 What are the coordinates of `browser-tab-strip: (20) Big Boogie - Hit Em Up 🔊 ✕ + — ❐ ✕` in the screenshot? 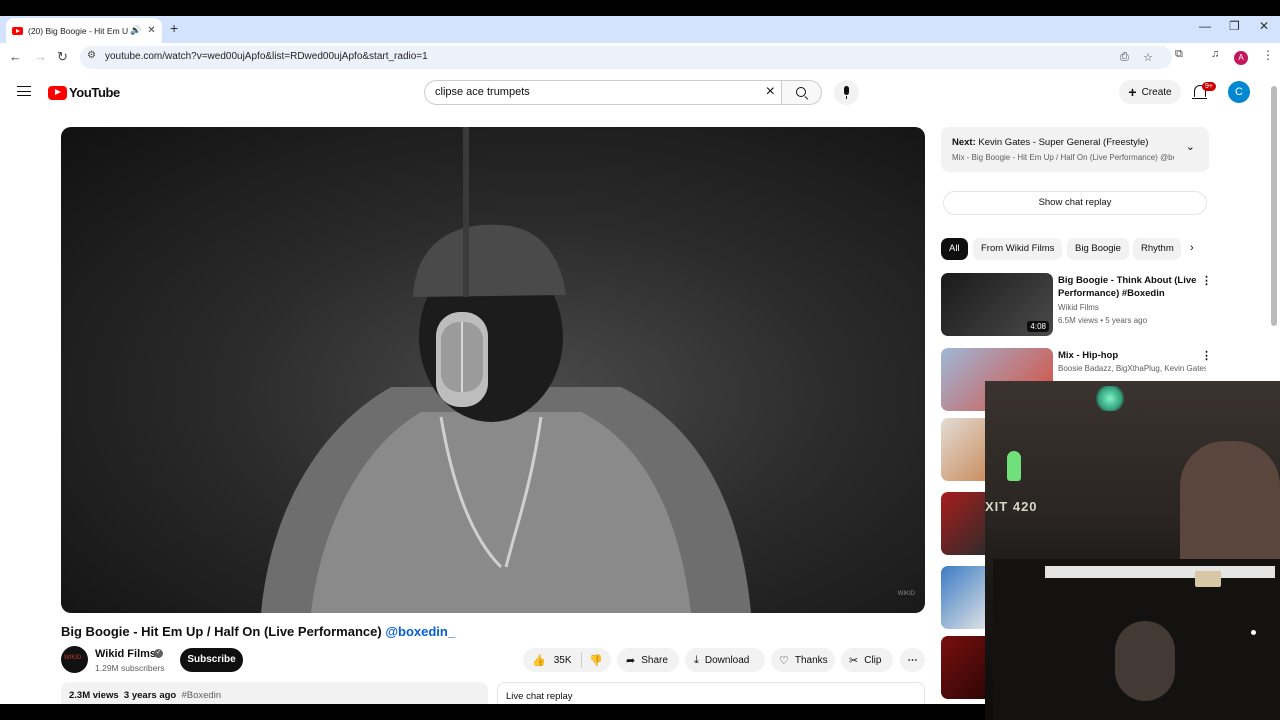 It's located at (640, 29).